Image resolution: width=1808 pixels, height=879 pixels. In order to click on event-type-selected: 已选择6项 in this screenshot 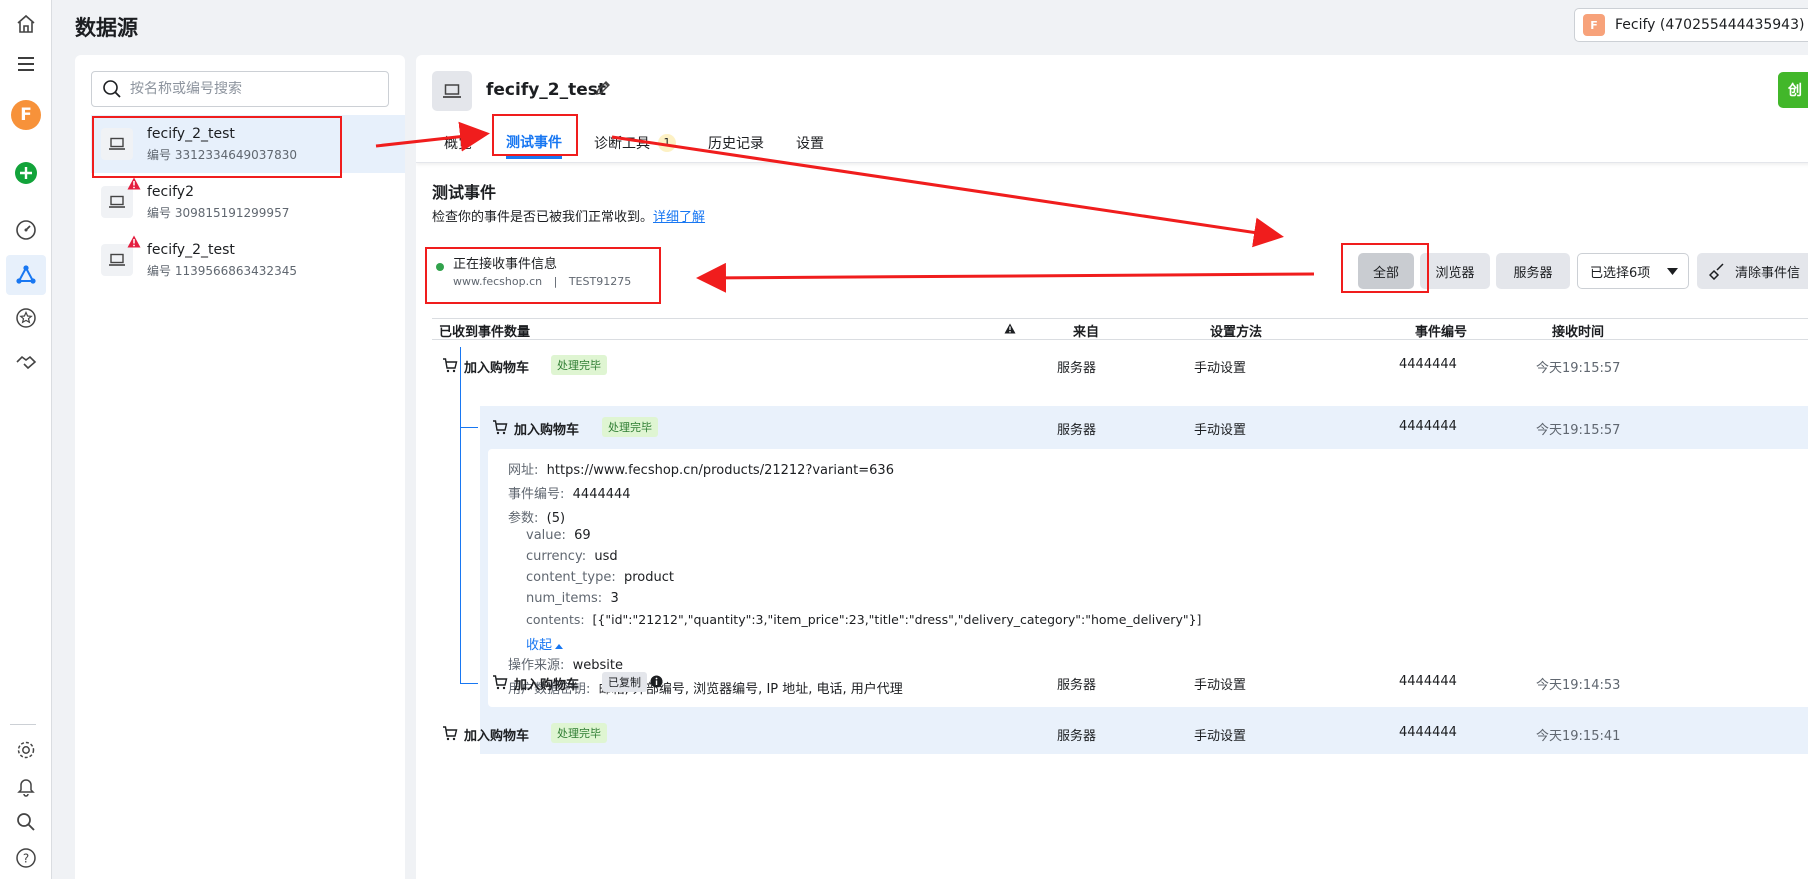, I will do `click(1620, 273)`.